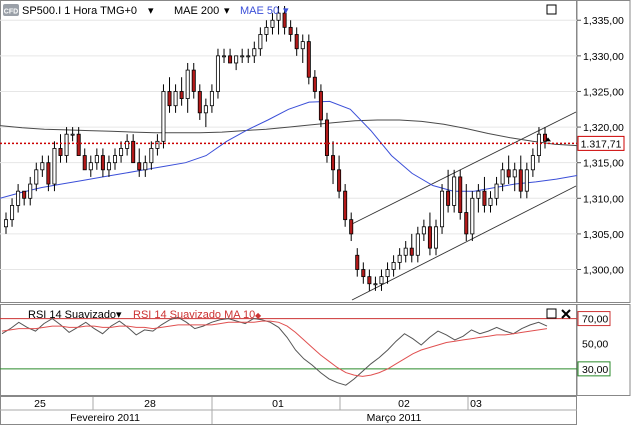 The width and height of the screenshot is (631, 426). I want to click on maximize-icon, so click(551, 9).